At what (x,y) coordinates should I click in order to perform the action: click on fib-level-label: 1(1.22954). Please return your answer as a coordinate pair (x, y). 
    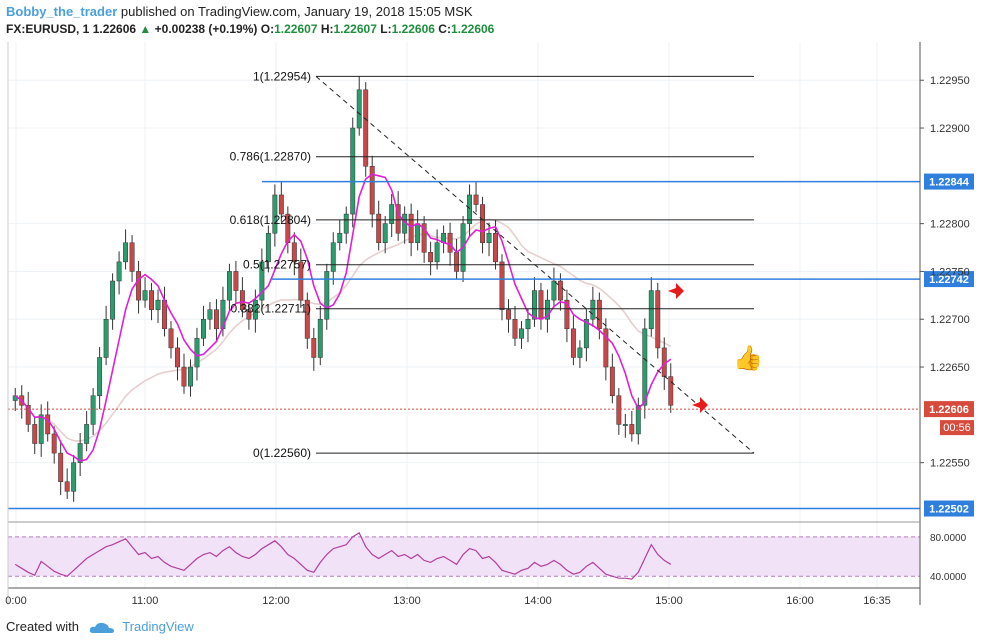
    Looking at the image, I should click on (282, 76).